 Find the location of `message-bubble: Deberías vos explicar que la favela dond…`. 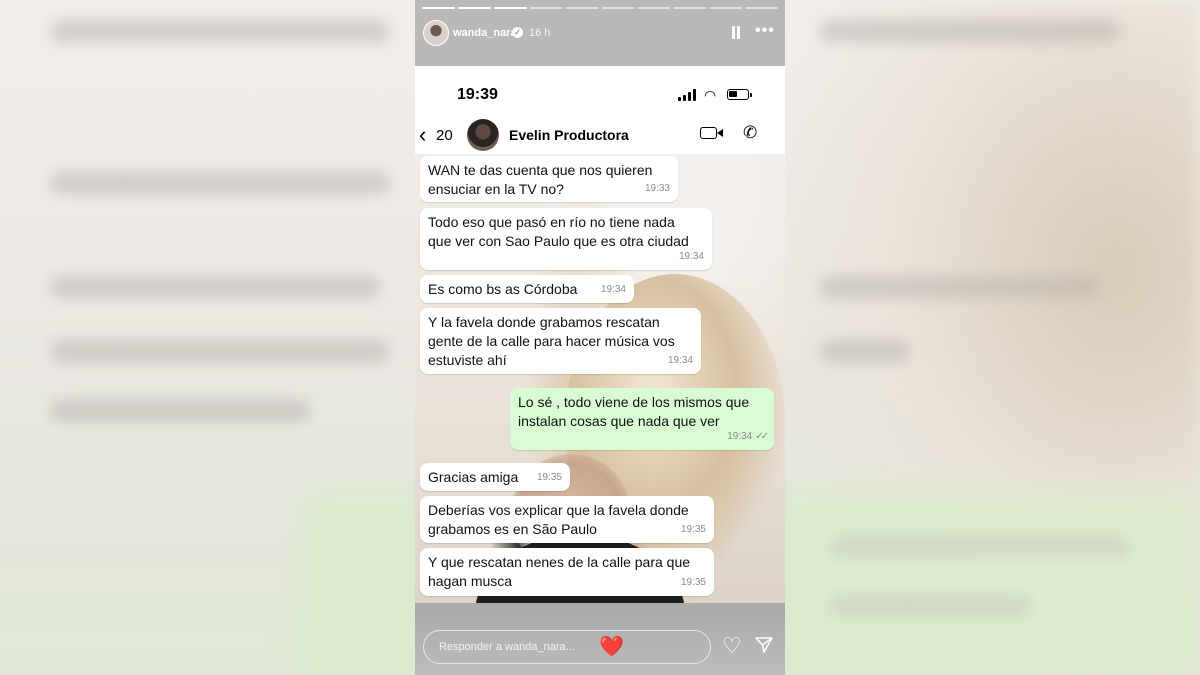

message-bubble: Deberías vos explicar que la favela dond… is located at coordinates (567, 519).